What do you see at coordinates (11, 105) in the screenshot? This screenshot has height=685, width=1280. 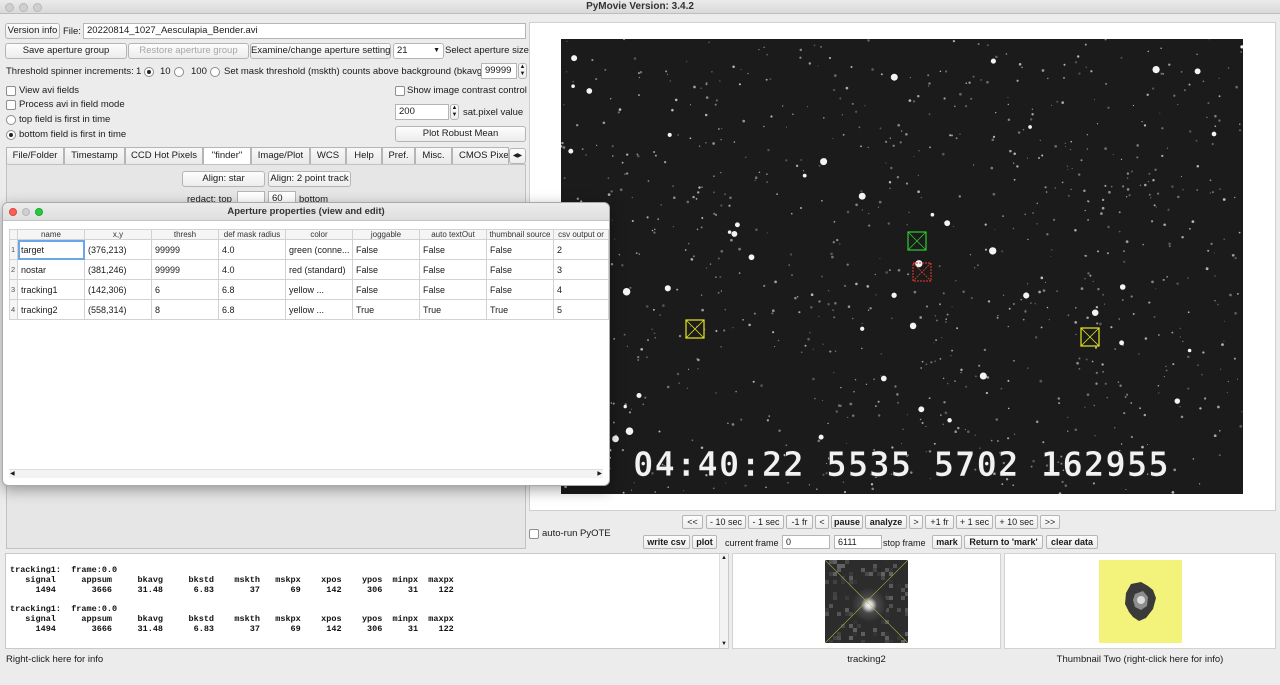 I see `field-mode-checkbox` at bounding box center [11, 105].